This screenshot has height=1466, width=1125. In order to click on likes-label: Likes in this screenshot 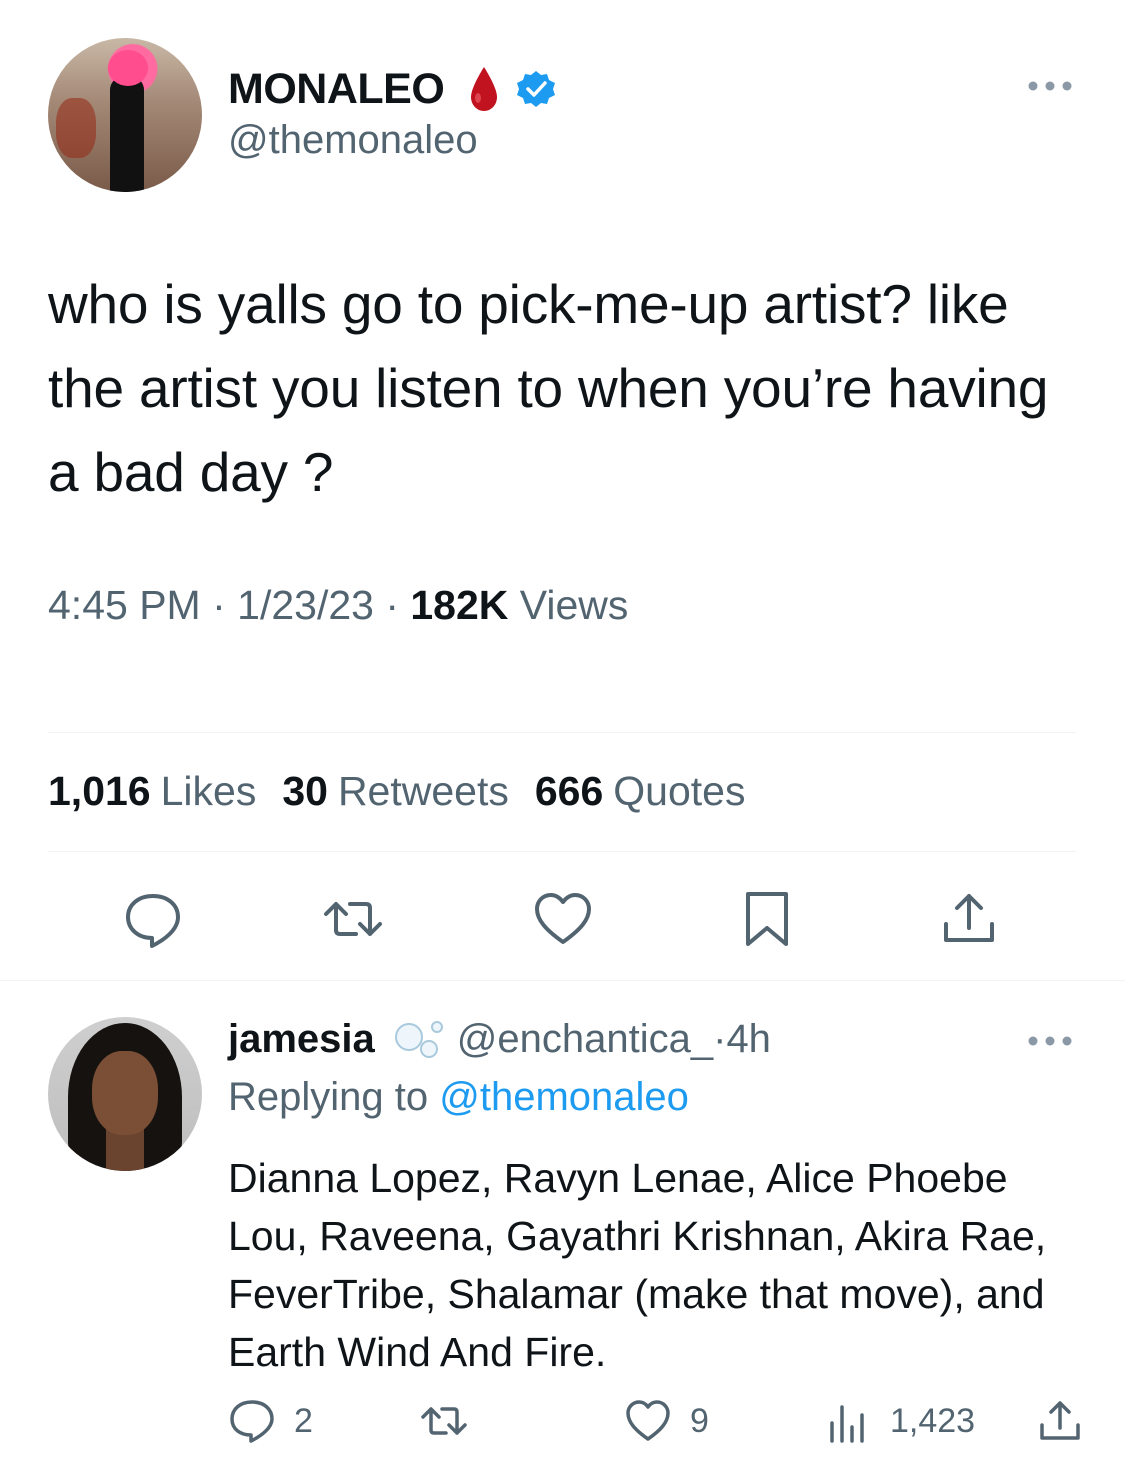, I will do `click(208, 791)`.